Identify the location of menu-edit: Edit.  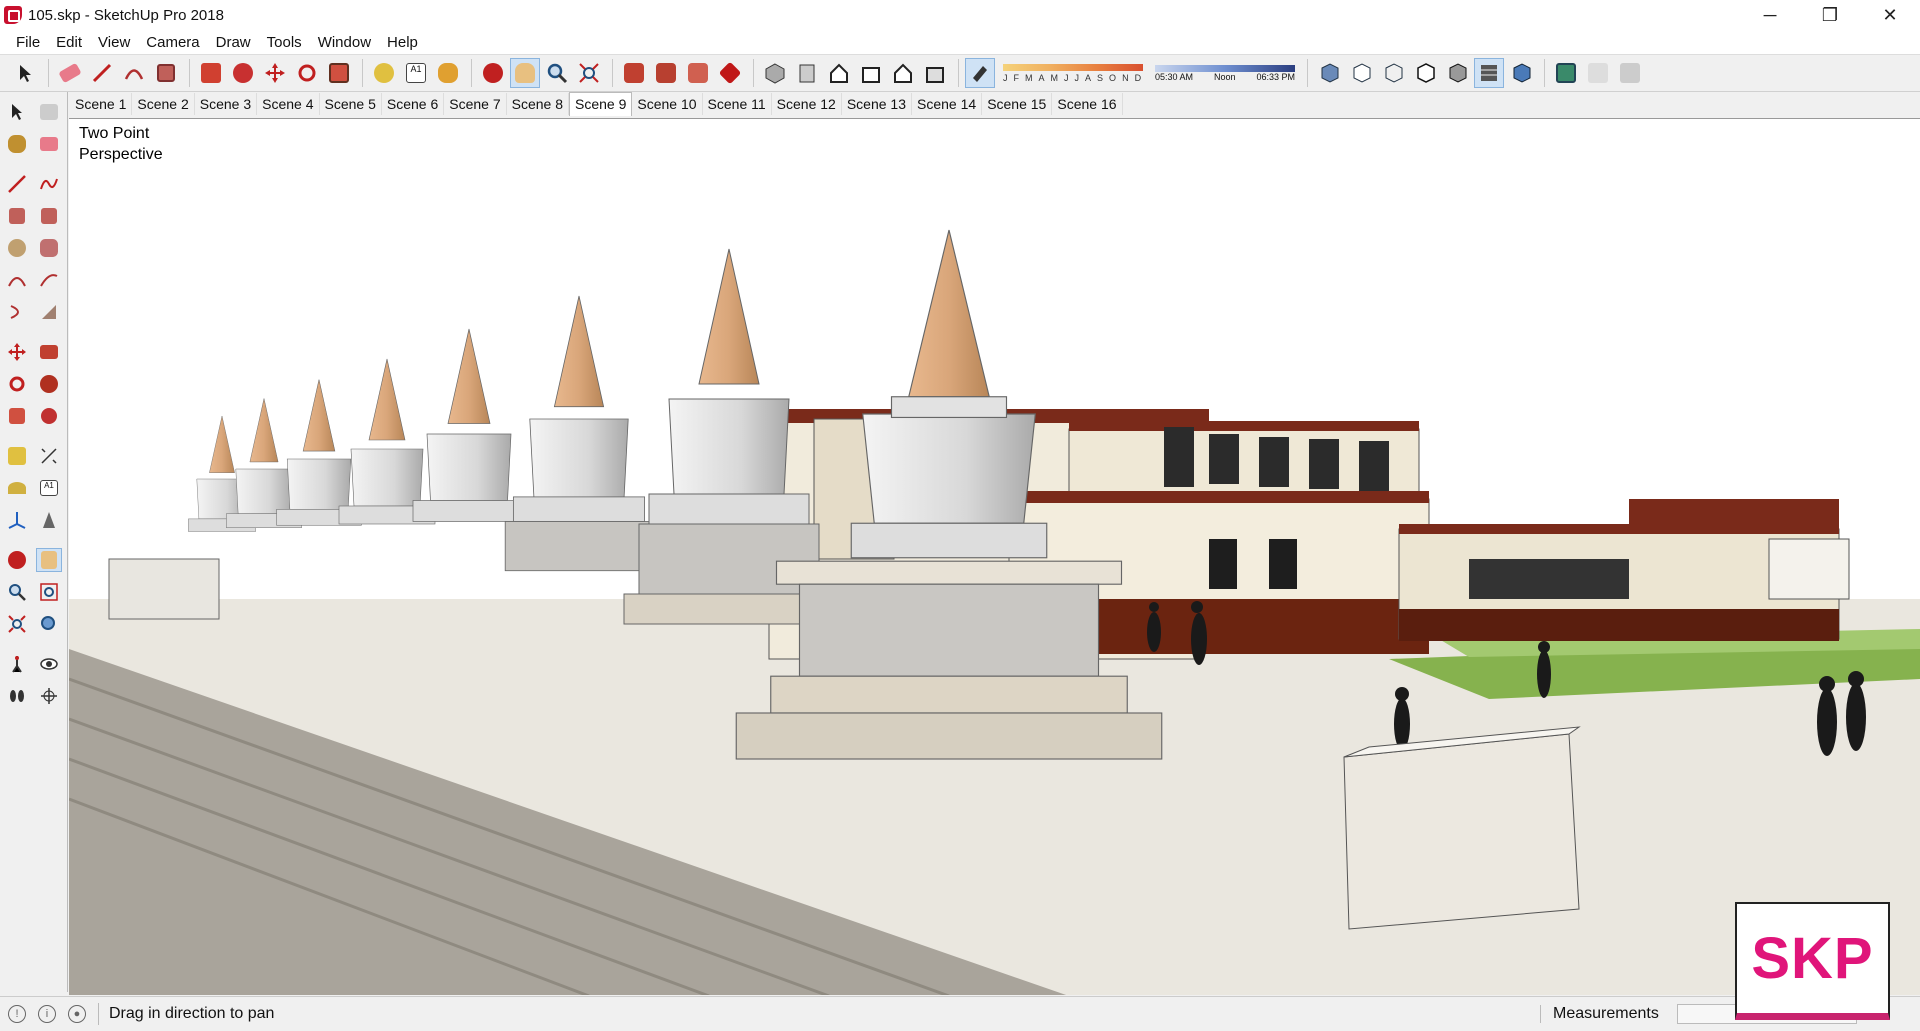
(69, 42).